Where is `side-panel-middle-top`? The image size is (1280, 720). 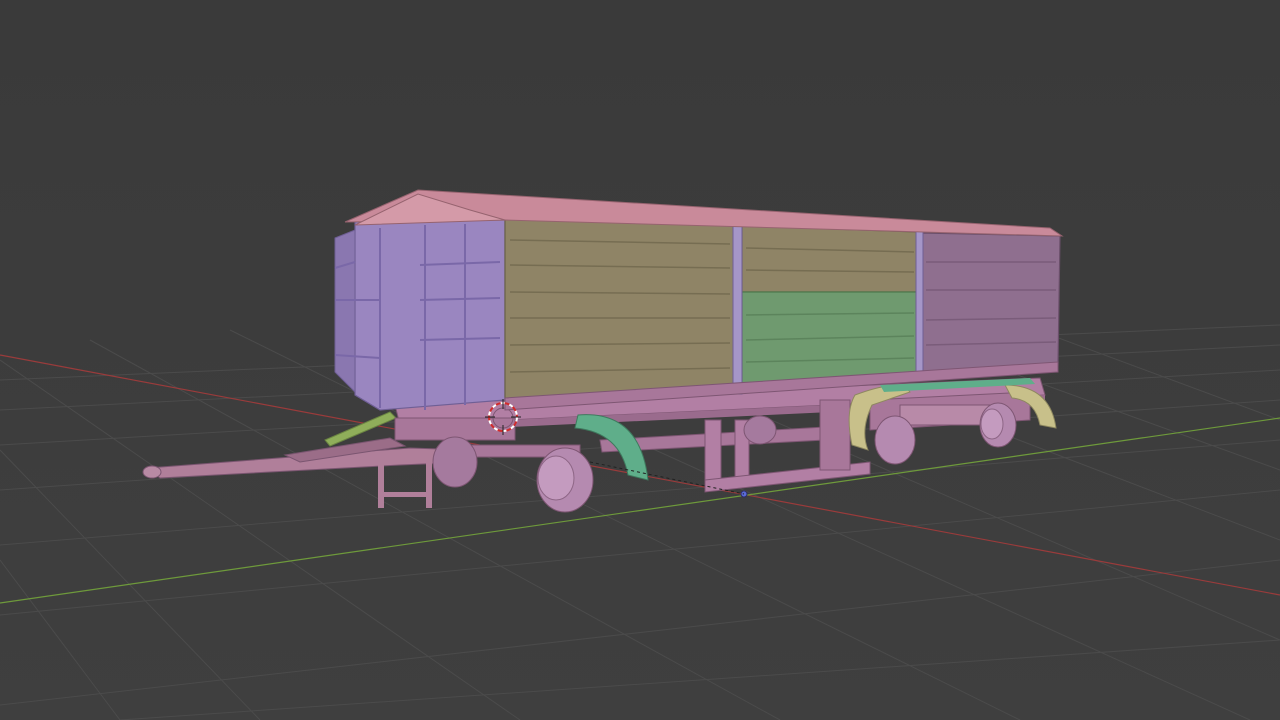 side-panel-middle-top is located at coordinates (830, 259).